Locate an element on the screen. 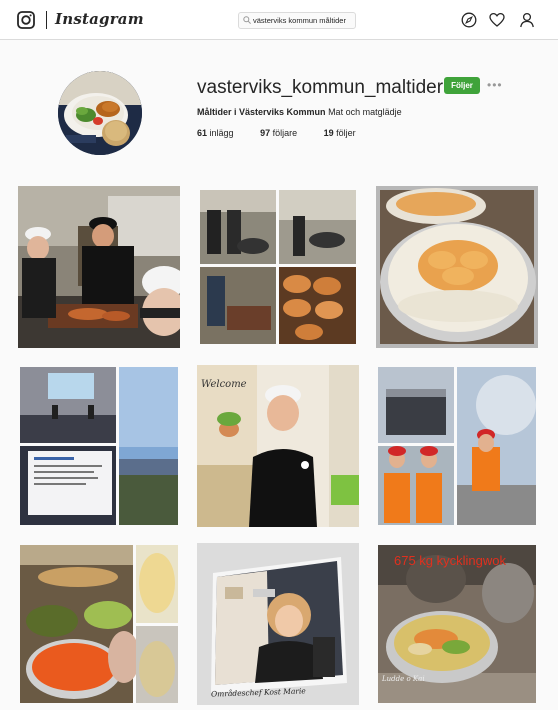 Image resolution: width=558 pixels, height=710 pixels. posts-stat: 61 inlägg is located at coordinates (215, 133).